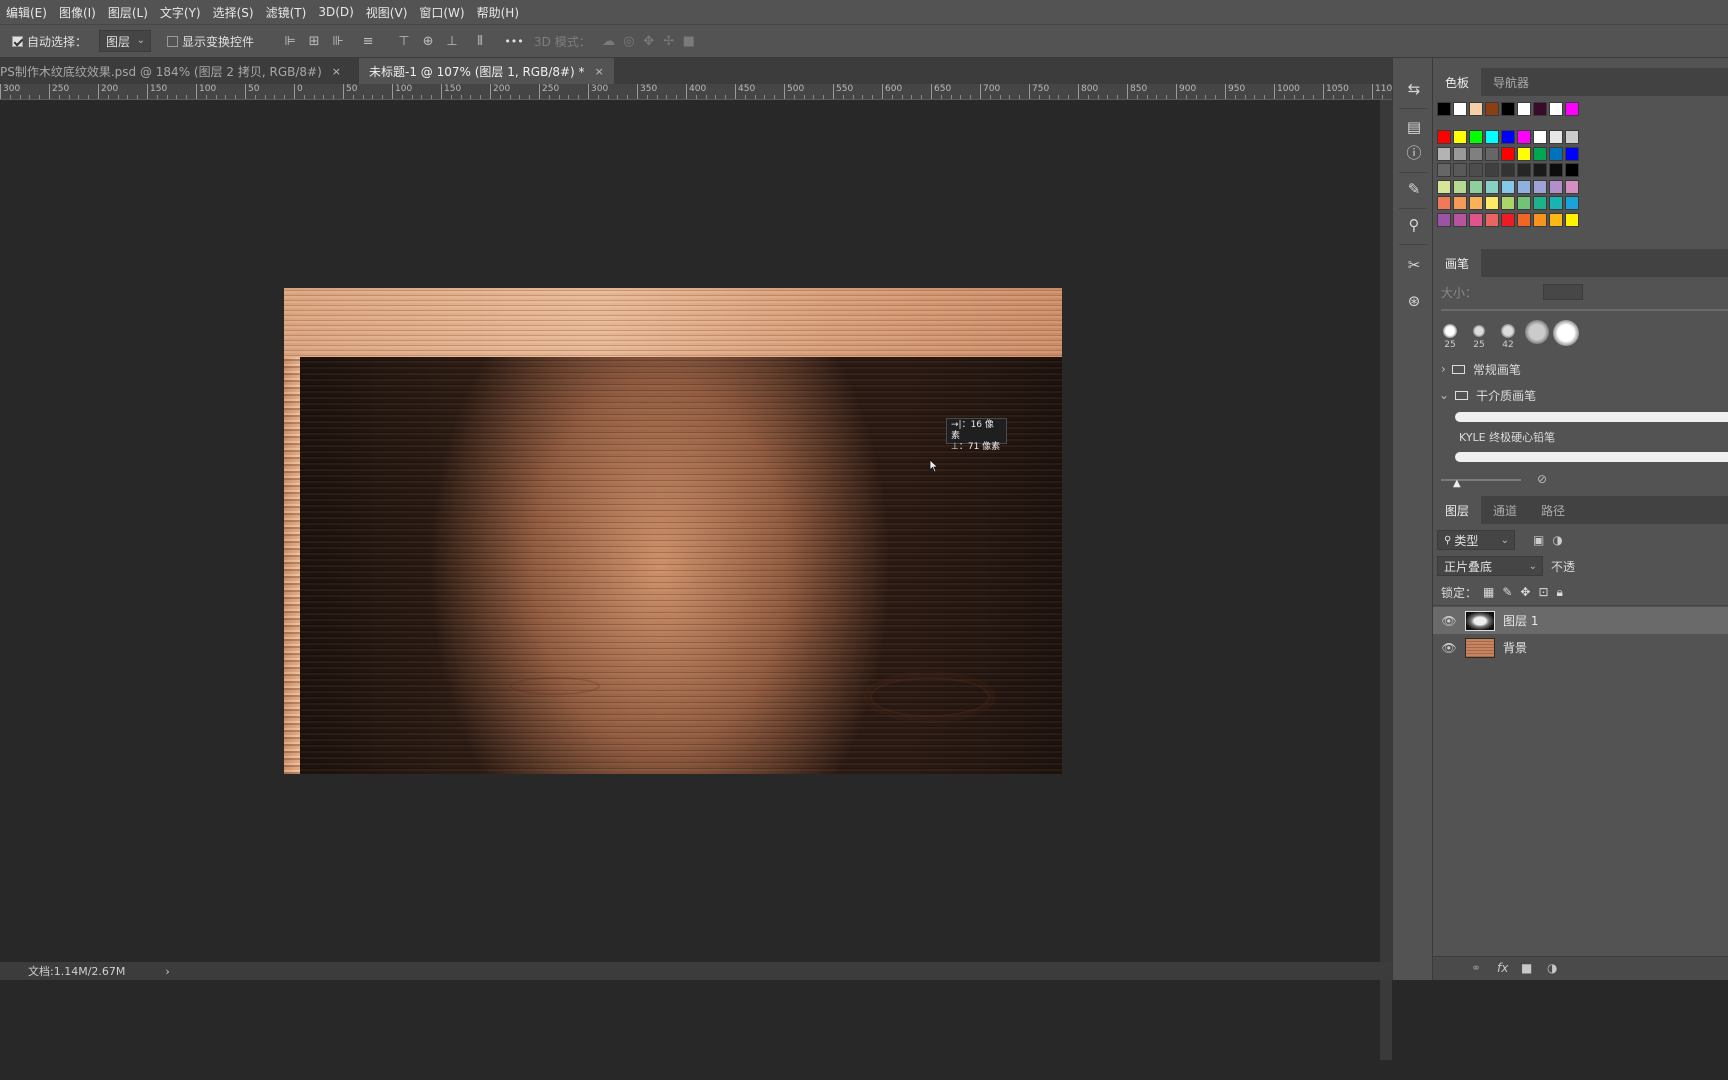 This screenshot has height=1080, width=1728. What do you see at coordinates (1414, 127) in the screenshot?
I see `properties-icon: ▤` at bounding box center [1414, 127].